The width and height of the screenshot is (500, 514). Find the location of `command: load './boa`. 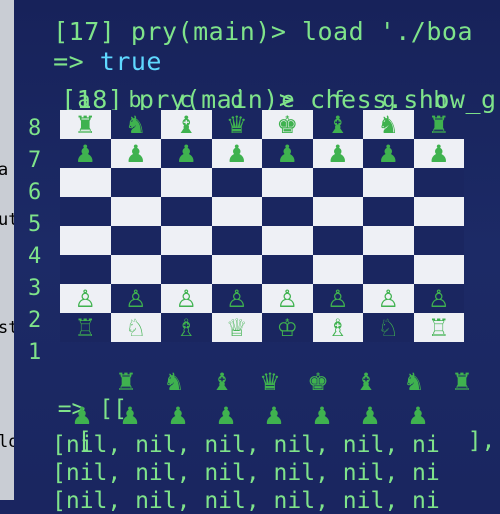

command: load './boa is located at coordinates (380, 31).